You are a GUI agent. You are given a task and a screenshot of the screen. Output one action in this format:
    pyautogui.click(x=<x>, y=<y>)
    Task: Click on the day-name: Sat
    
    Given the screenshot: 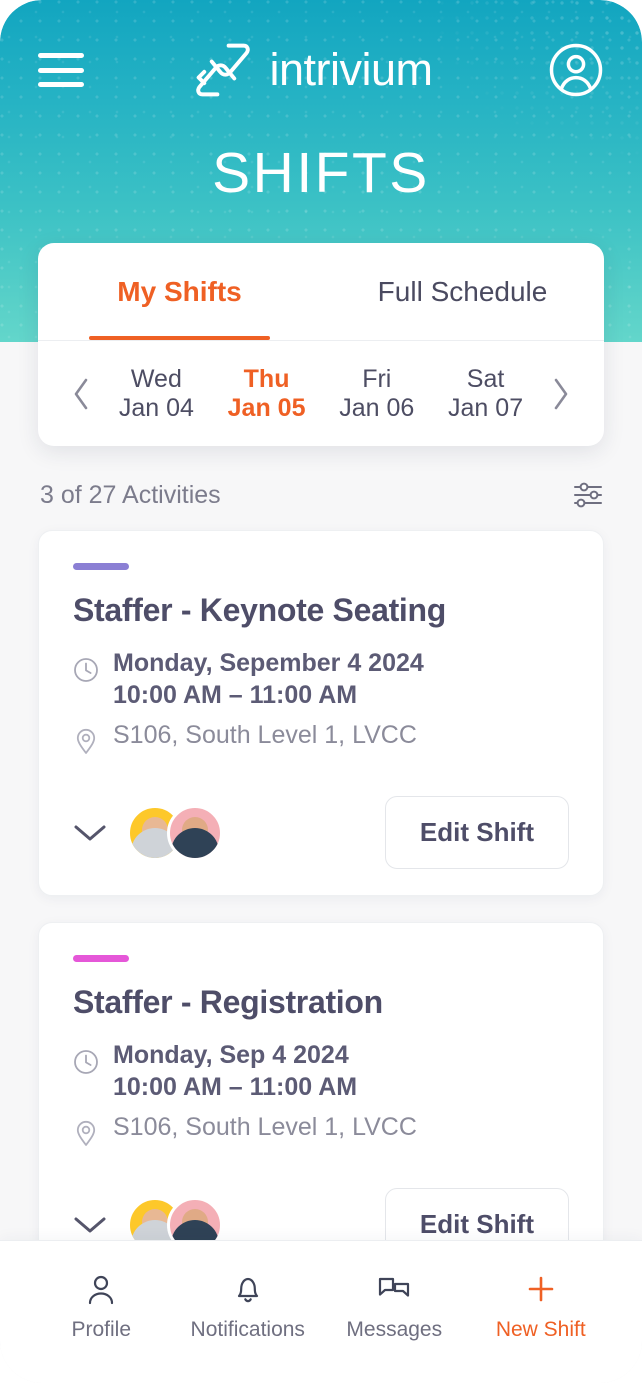 What is the action you would take?
    pyautogui.click(x=485, y=378)
    